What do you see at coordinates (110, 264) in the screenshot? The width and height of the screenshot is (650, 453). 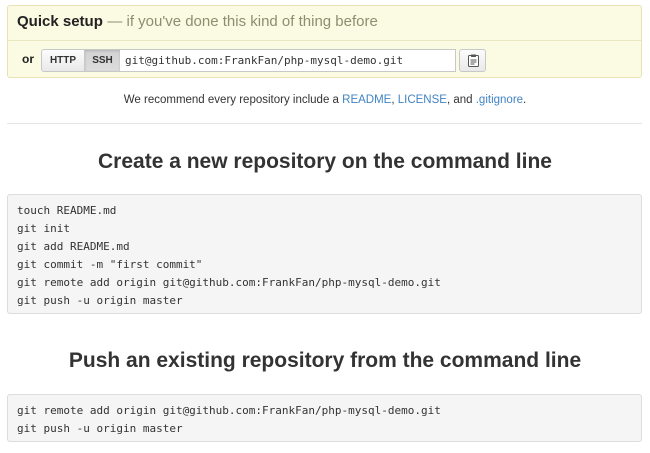 I see `code-line: git commit -m "first commit"` at bounding box center [110, 264].